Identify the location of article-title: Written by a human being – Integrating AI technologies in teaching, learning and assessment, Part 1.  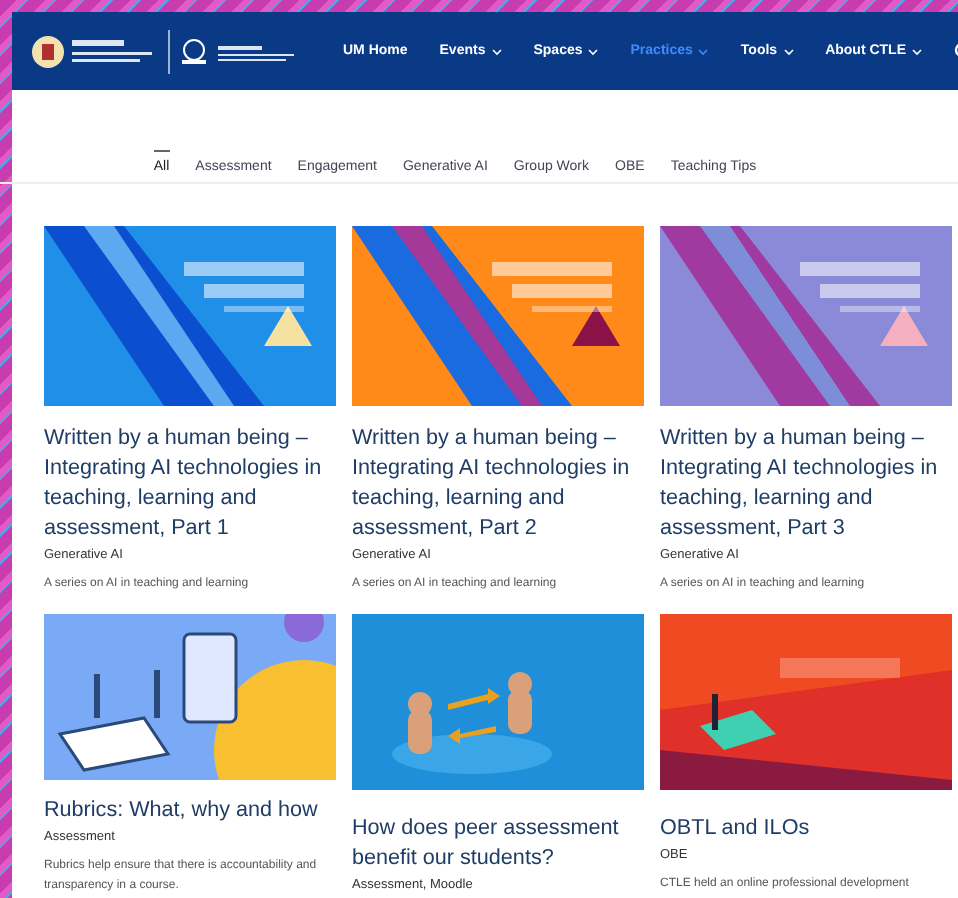
(190, 484).